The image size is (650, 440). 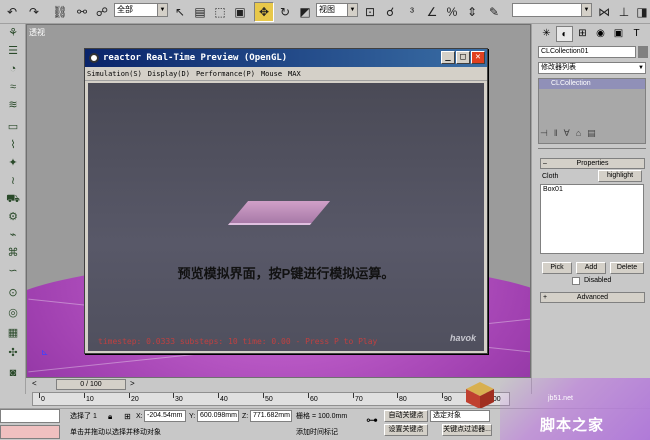 What do you see at coordinates (271, 399) in the screenshot?
I see `track-bar: 0 10 20 30 40 50 60 70 80 90 100` at bounding box center [271, 399].